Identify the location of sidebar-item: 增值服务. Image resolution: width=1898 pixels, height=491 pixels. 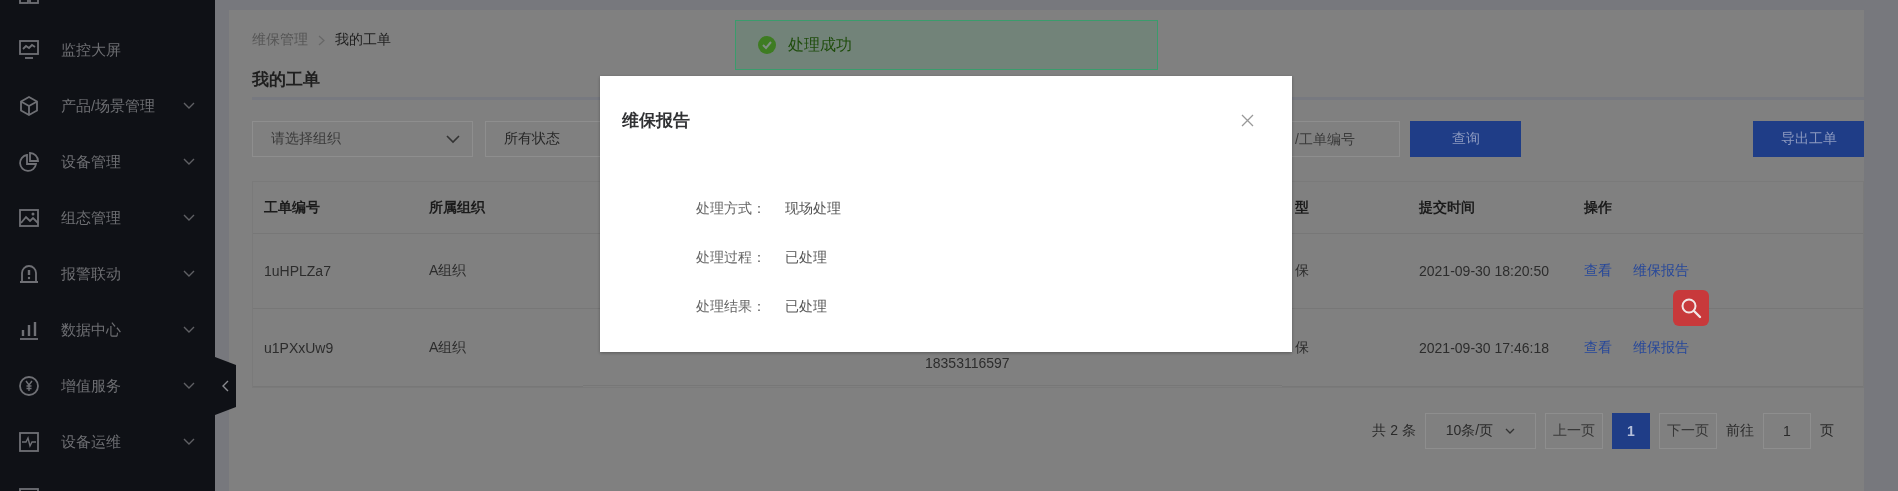
(107, 386).